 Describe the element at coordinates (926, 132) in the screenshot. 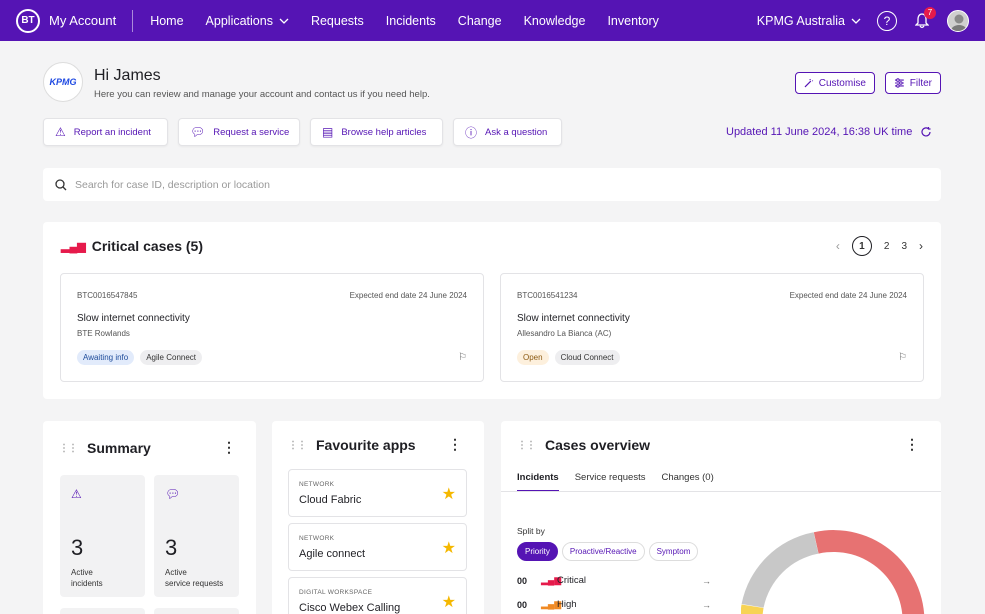

I see `refresh-icon` at that location.